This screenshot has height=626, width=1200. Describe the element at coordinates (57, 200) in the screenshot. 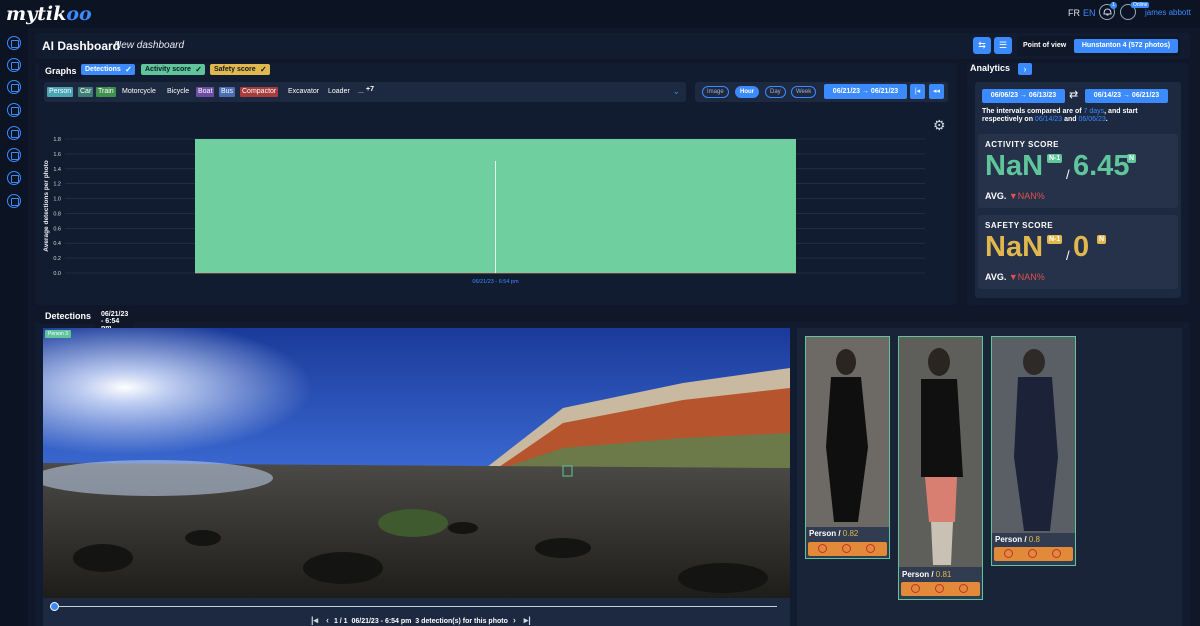

I see `y-tick-label: 1.0` at that location.